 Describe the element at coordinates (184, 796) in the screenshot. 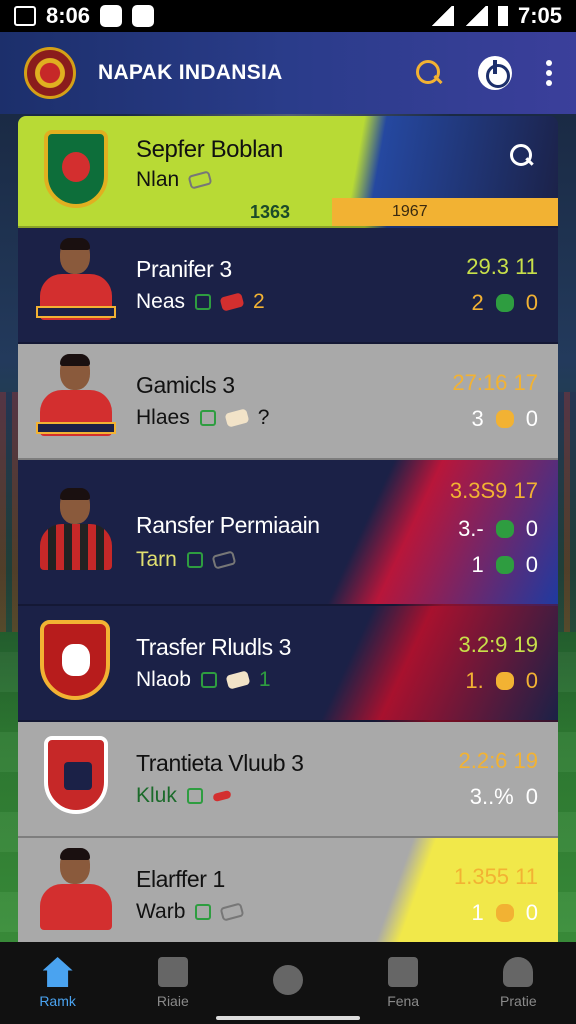

I see `list-item-sub: Kluk` at that location.